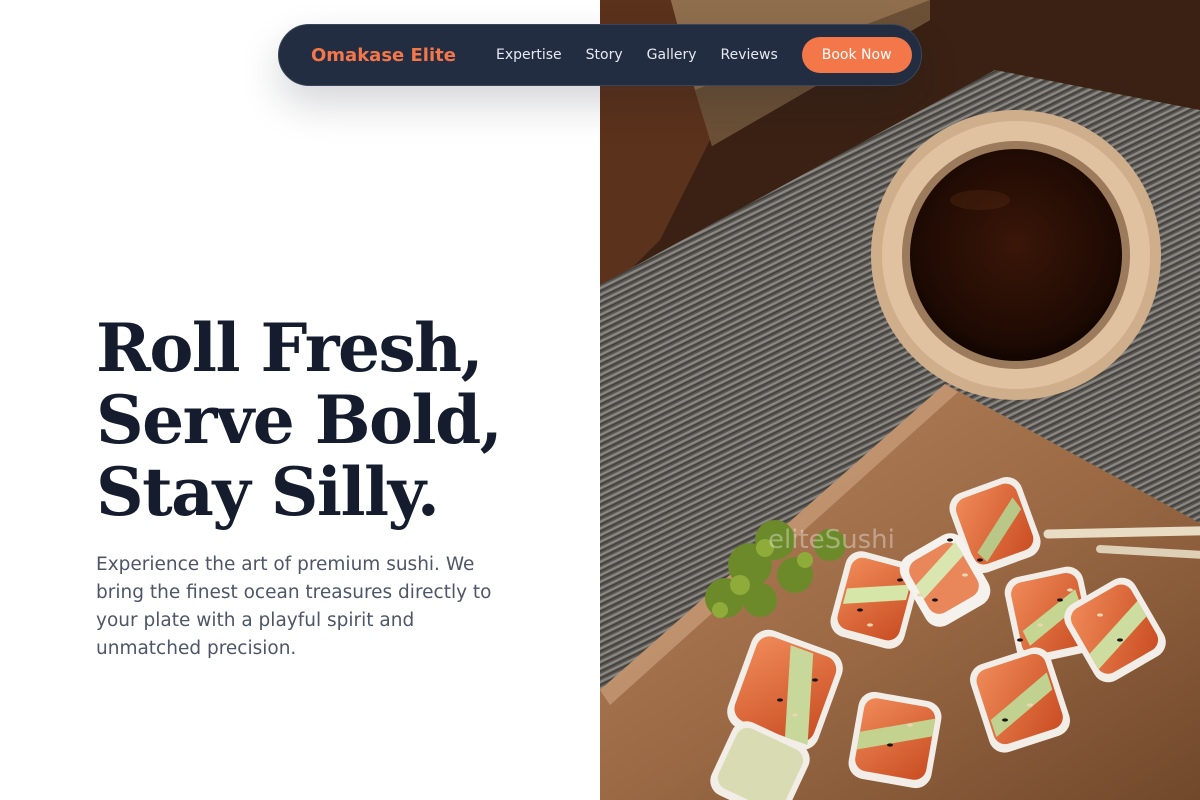 The image size is (1200, 800). I want to click on nav-link-reviews: Reviews, so click(749, 55).